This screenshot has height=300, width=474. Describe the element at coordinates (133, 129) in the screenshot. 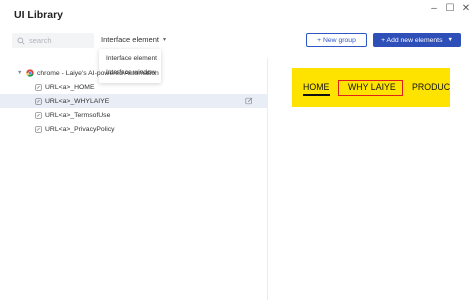

I see `tree-item-privacypolicy: URL<a>_PrivacyPolicy` at that location.